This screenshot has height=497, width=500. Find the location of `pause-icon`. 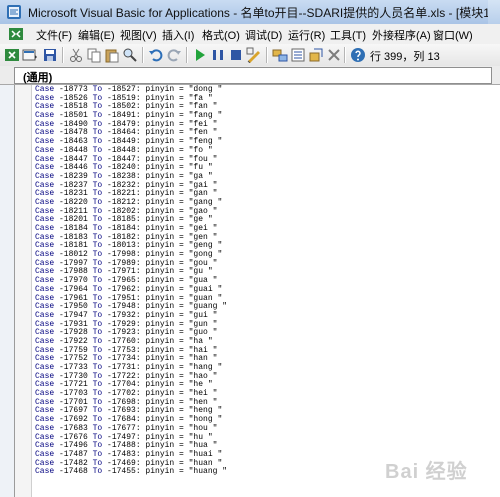

pause-icon is located at coordinates (218, 55).